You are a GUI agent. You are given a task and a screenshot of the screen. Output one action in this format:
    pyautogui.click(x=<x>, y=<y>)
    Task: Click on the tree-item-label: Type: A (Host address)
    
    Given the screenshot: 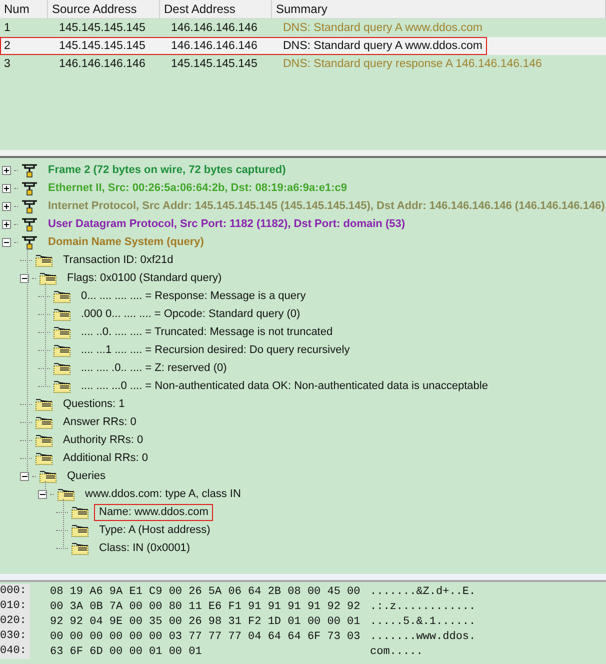 What is the action you would take?
    pyautogui.click(x=155, y=530)
    